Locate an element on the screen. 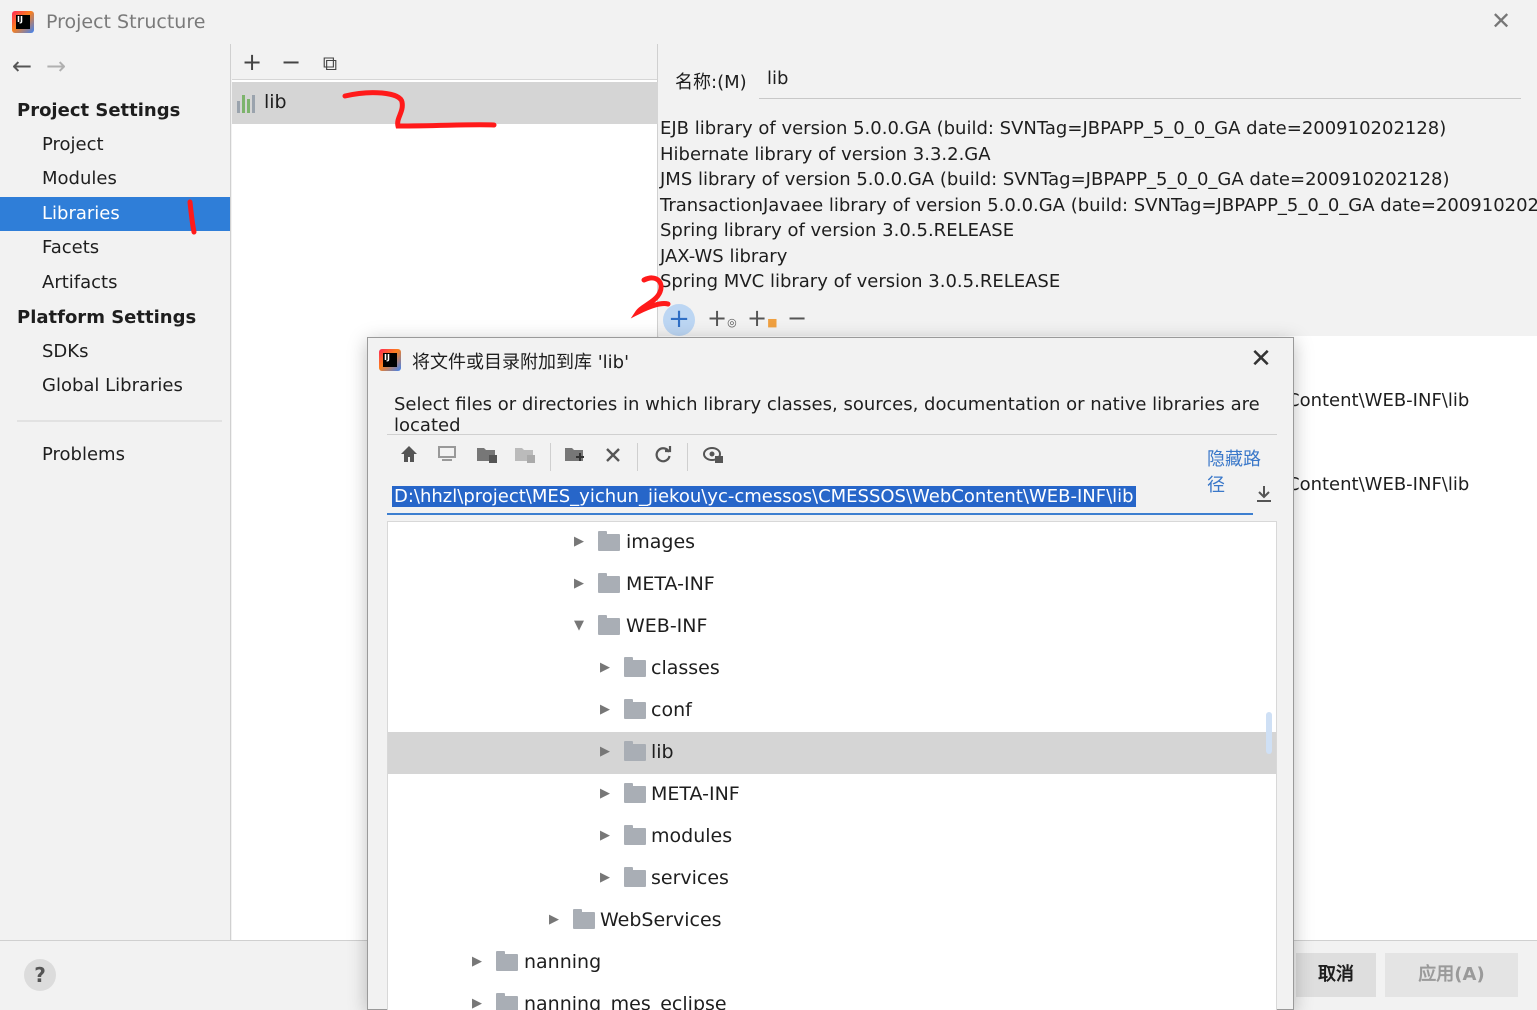  nav-arrows: ← → is located at coordinates (46, 66).